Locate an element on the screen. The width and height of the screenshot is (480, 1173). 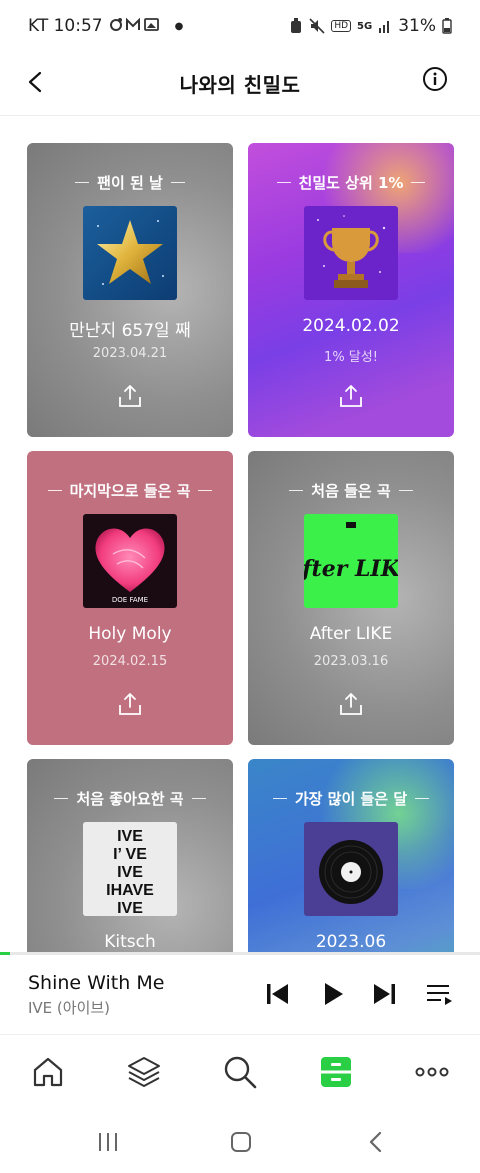
signal-icon is located at coordinates (384, 27).